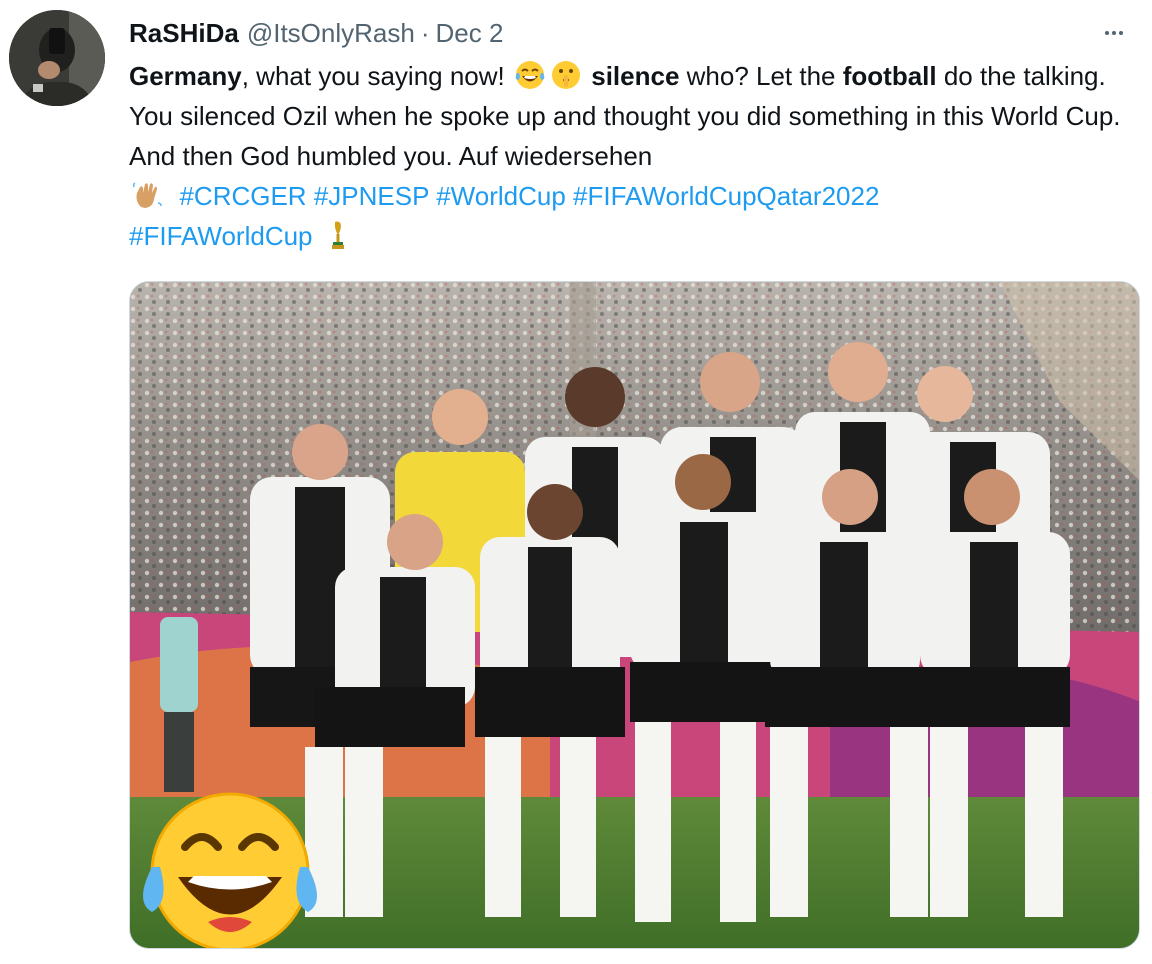 This screenshot has width=1152, height=964. What do you see at coordinates (566, 75) in the screenshot?
I see `shushing-face-icon` at bounding box center [566, 75].